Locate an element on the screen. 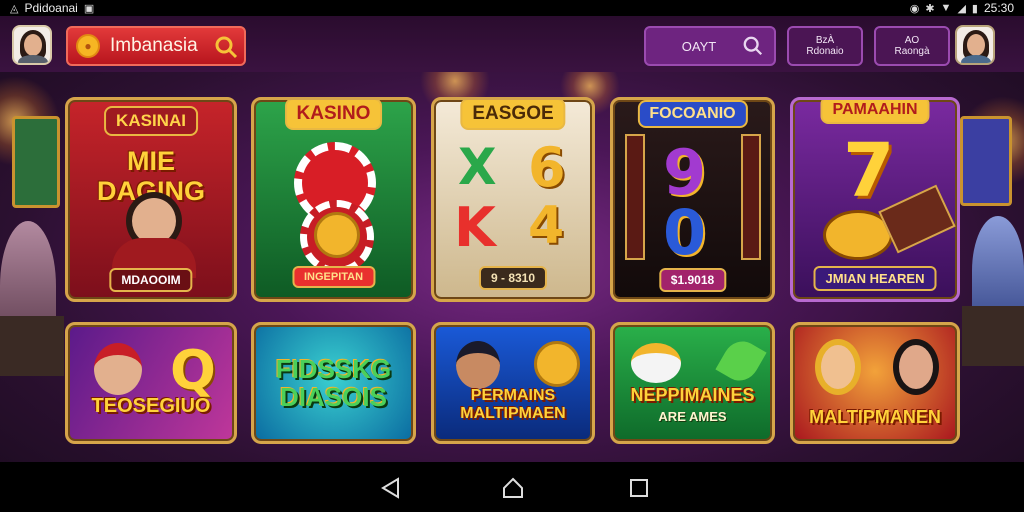 This screenshot has width=1024, height=512. reel-symbol: K is located at coordinates (475, 227).